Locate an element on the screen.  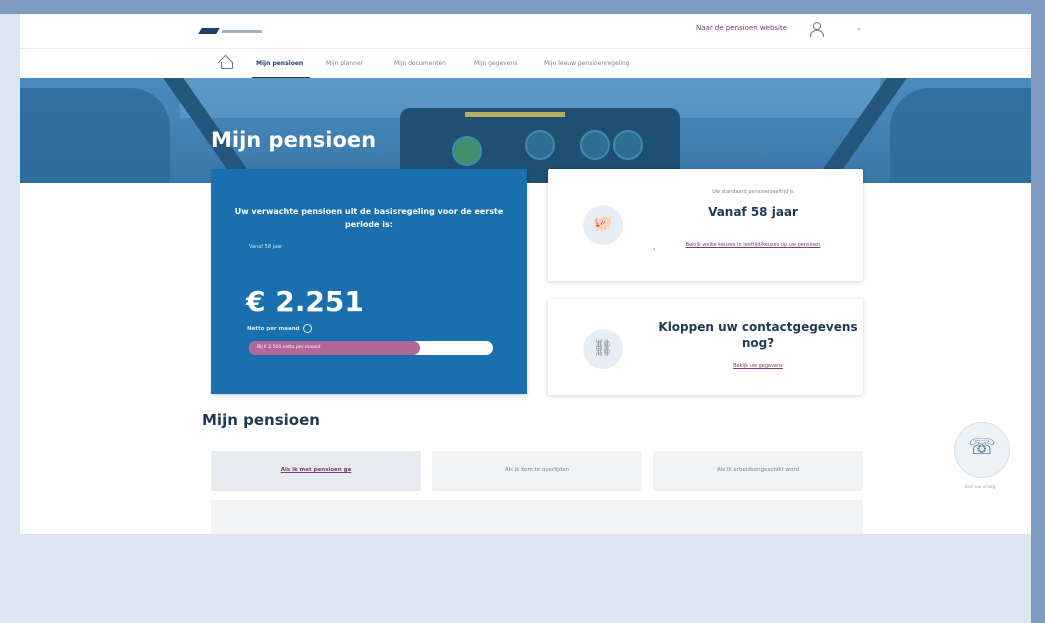
pension-age-value: Vanaf 58 jaar is located at coordinates (753, 212).